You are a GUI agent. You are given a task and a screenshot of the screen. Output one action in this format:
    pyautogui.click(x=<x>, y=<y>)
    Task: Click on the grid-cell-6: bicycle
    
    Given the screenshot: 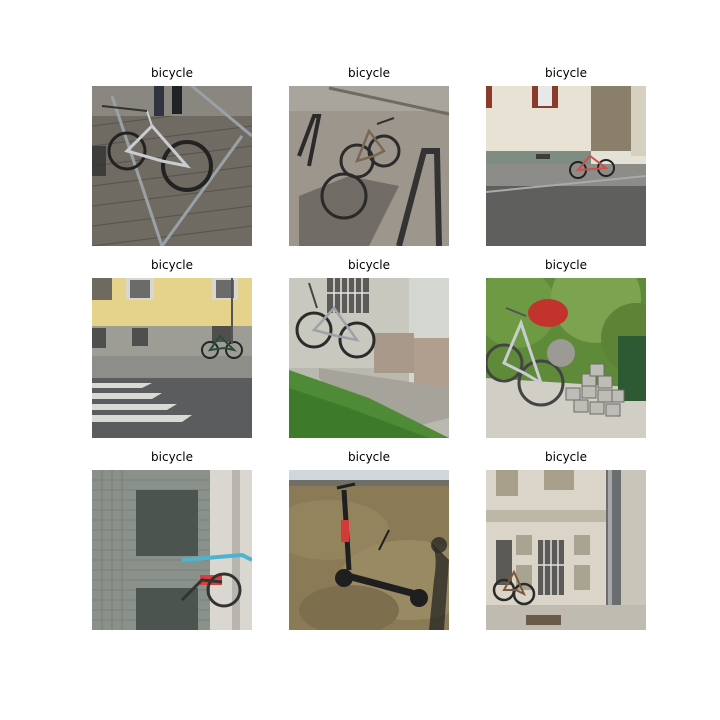 What is the action you would take?
    pyautogui.click(x=566, y=346)
    